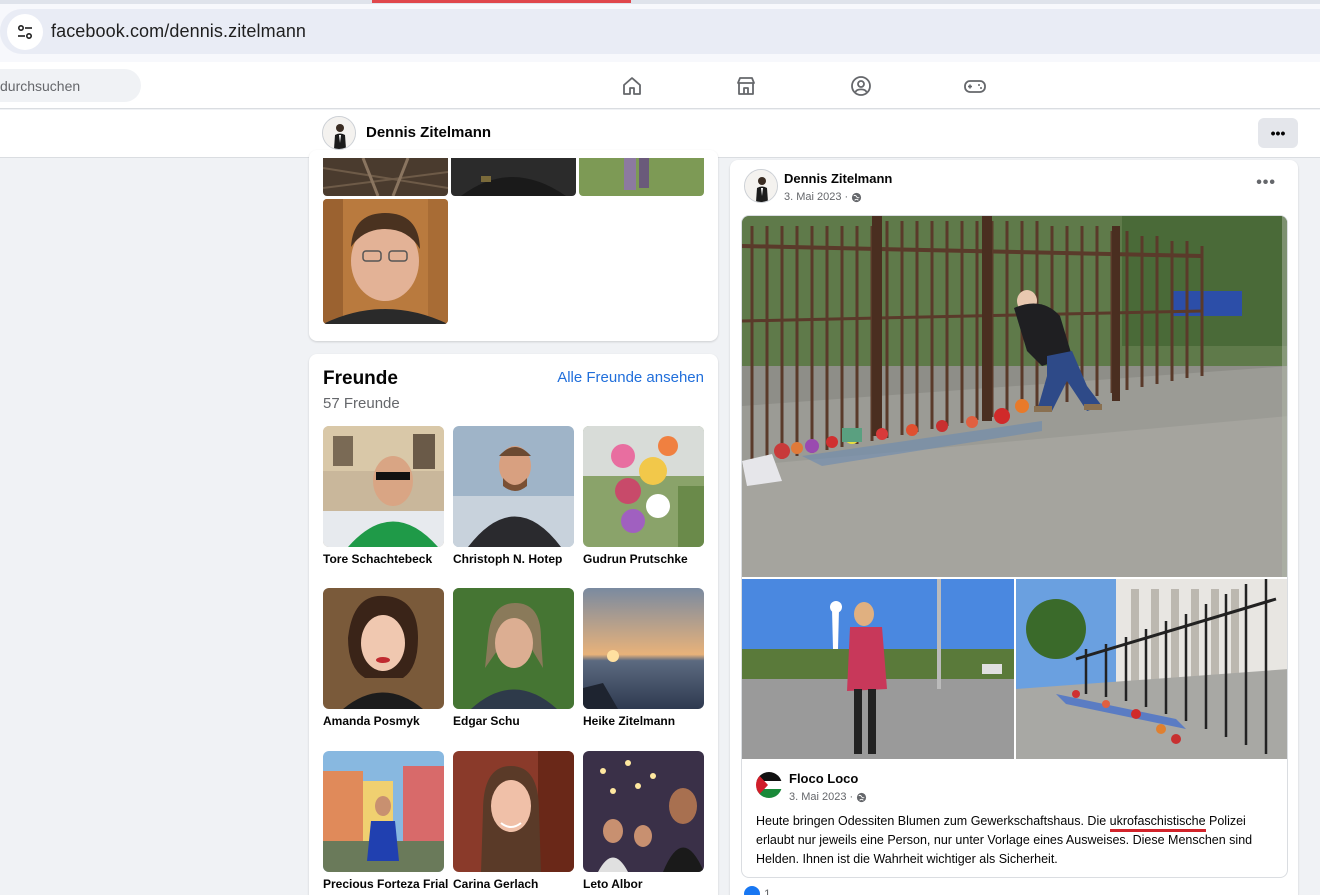 The width and height of the screenshot is (1320, 895). I want to click on friend-name: Carina Gerlach, so click(513, 884).